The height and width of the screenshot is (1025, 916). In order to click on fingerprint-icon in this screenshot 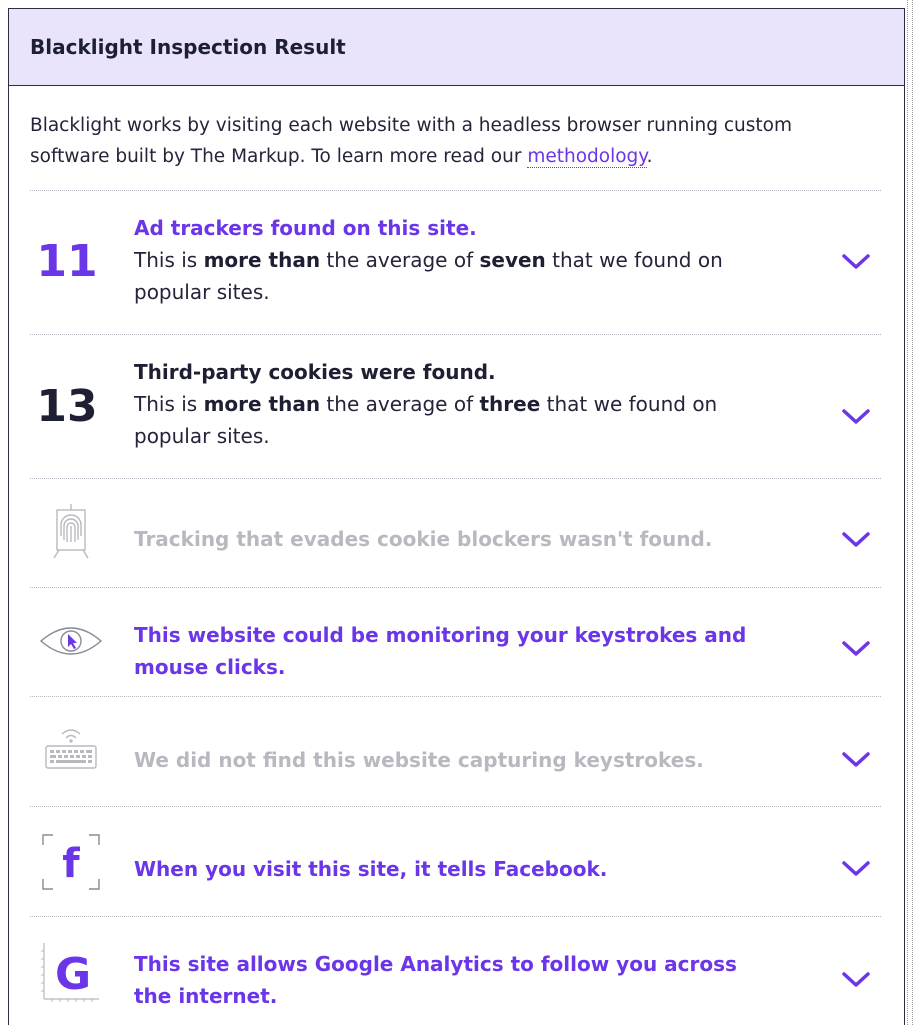, I will do `click(71, 532)`.